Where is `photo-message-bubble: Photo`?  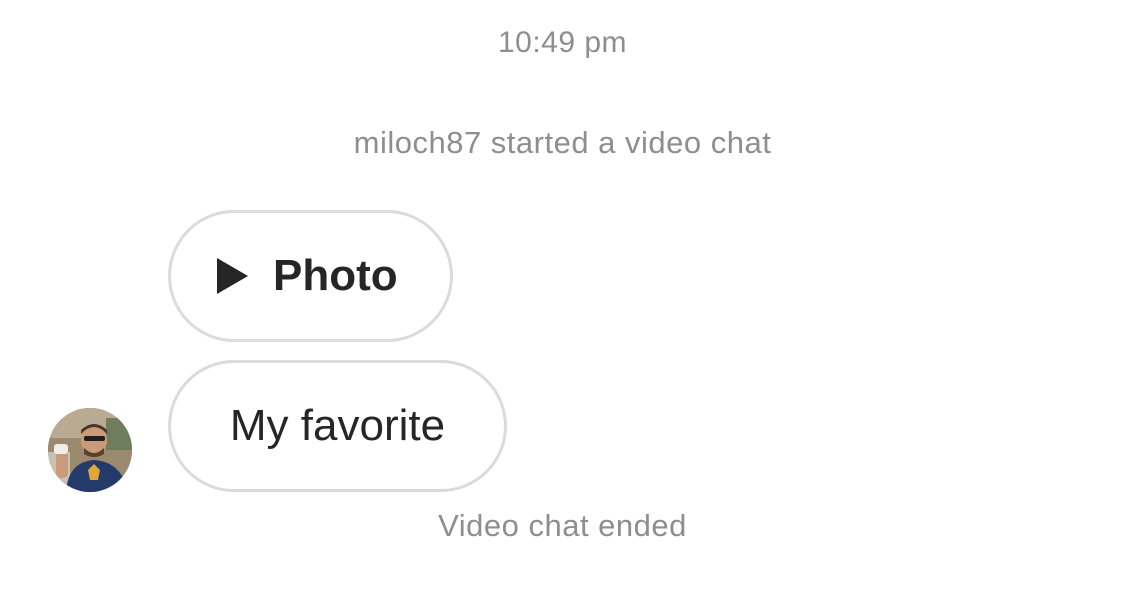 photo-message-bubble: Photo is located at coordinates (310, 276).